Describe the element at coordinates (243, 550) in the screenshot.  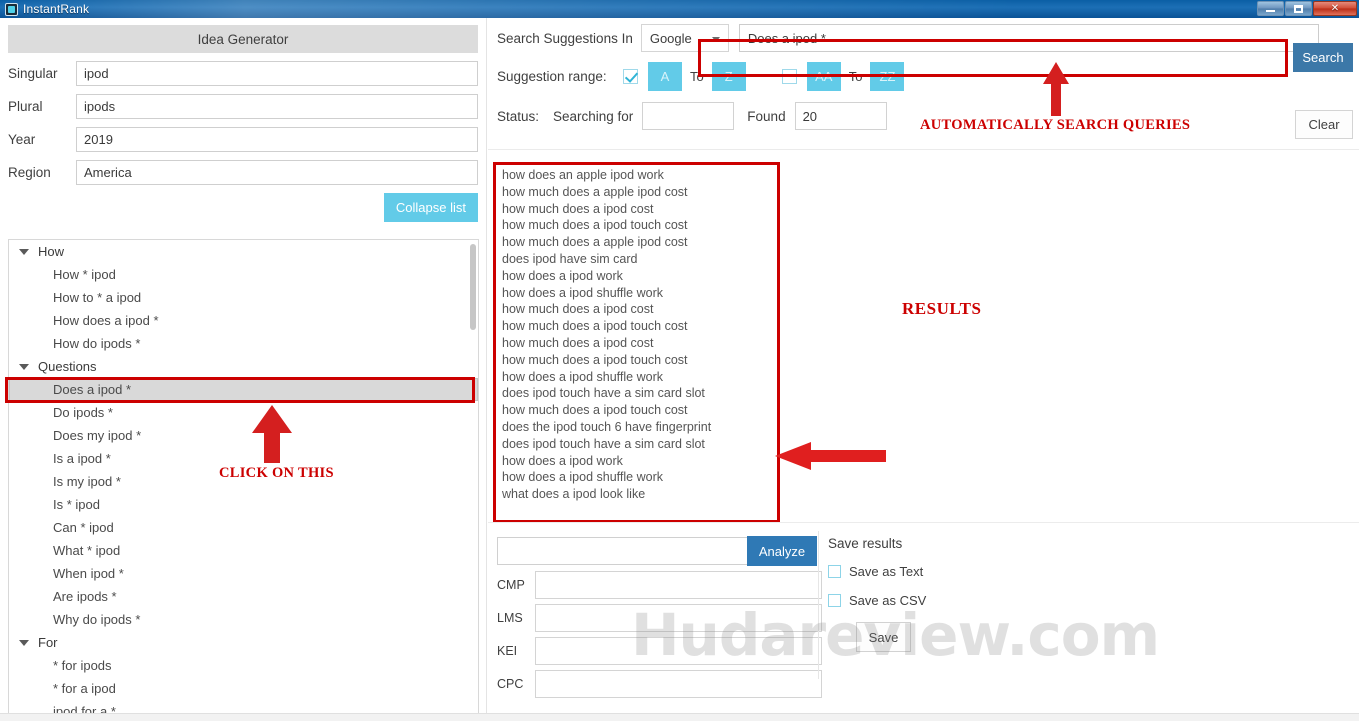
I see `tree-item: What * ipod` at that location.